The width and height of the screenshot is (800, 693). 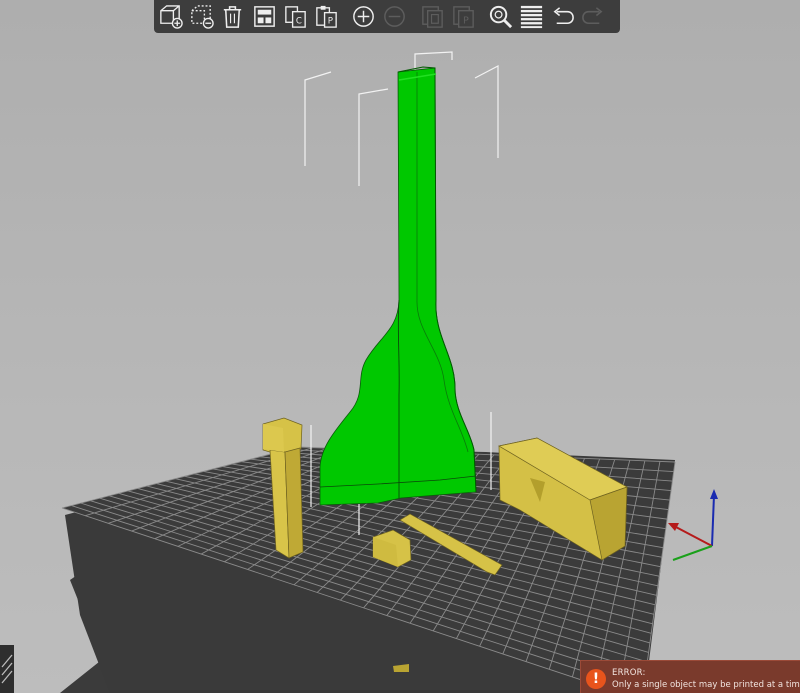 I want to click on split-parts-button: P, so click(x=463, y=16).